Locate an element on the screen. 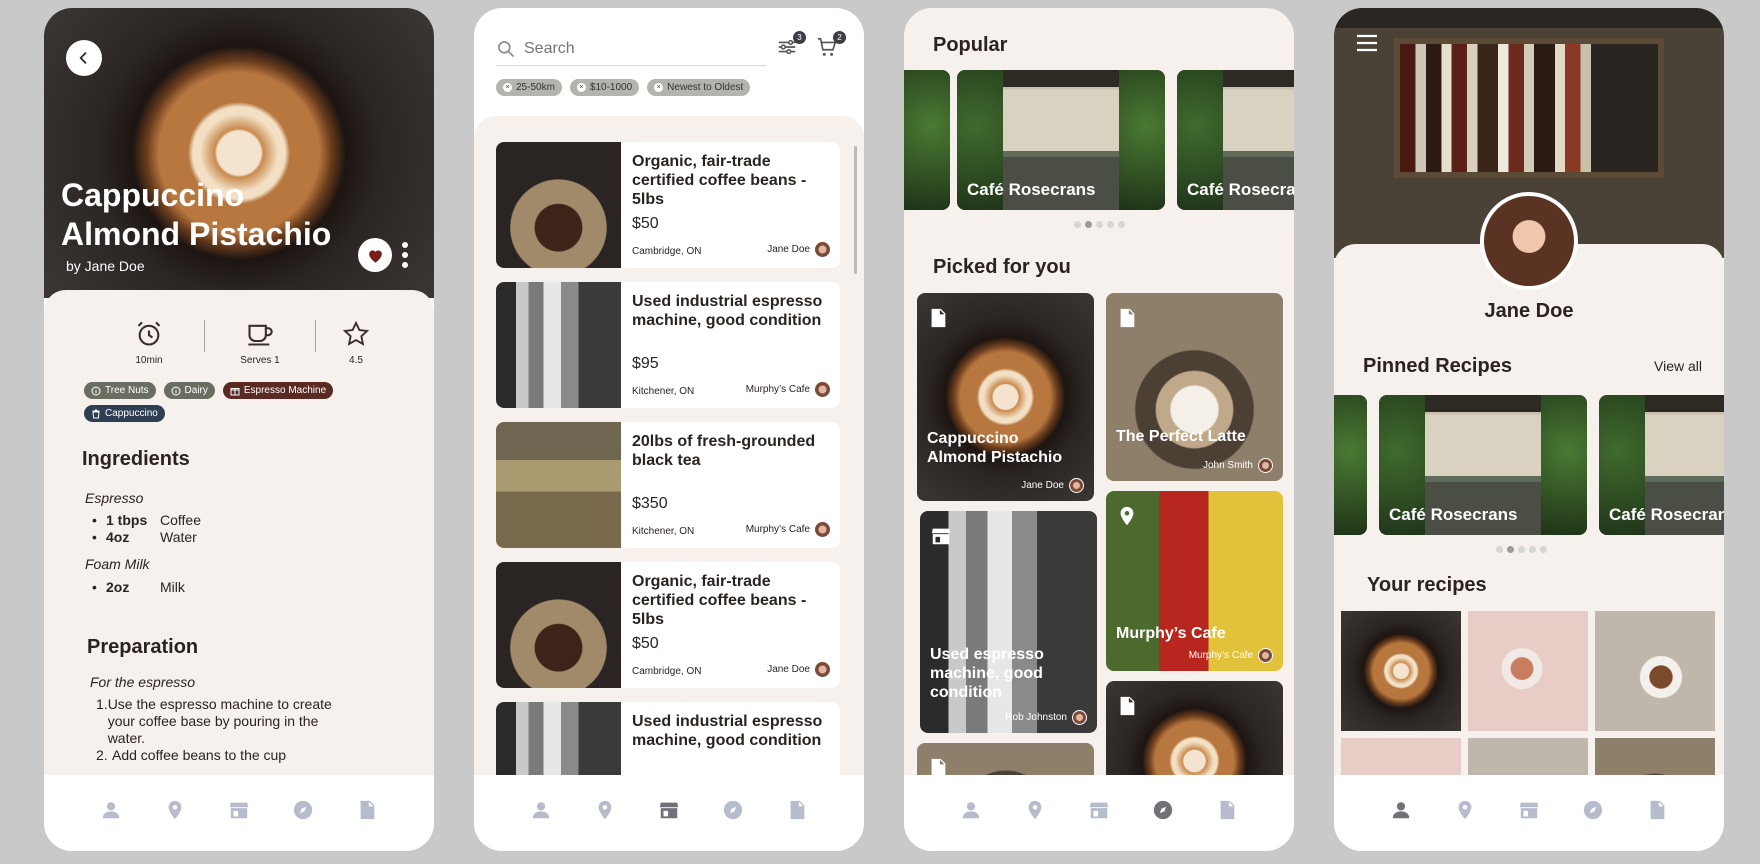 The image size is (1760, 864). feed-card: Cappuccino Almond Pistachio Jane Doe is located at coordinates (1005, 397).